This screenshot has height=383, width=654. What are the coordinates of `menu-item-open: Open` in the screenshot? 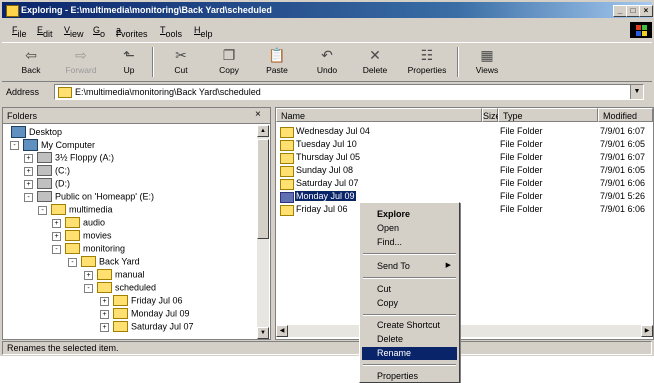 It's located at (409, 228).